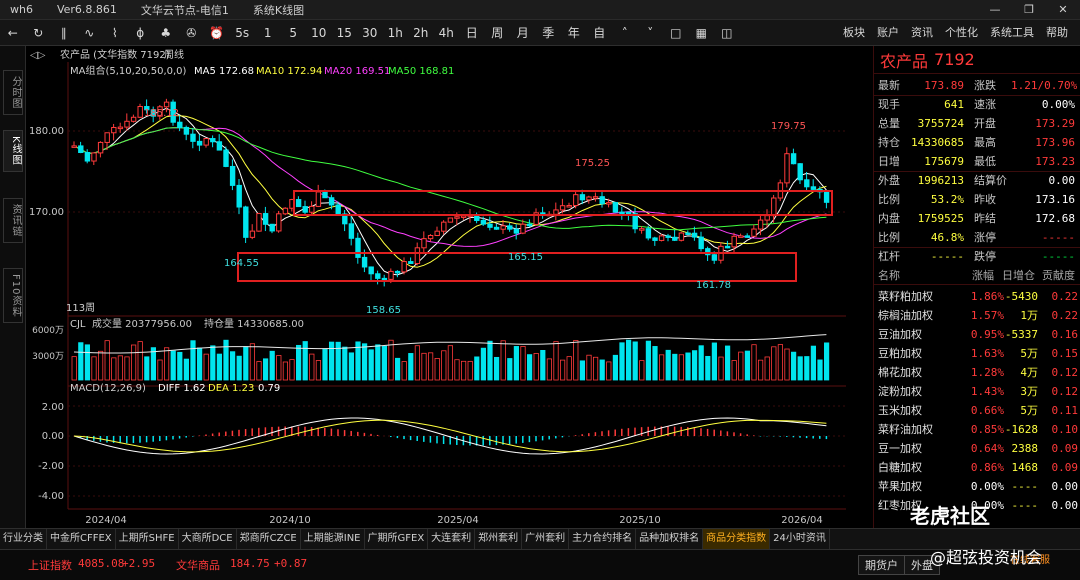  Describe the element at coordinates (115, 33) in the screenshot. I see `chart-icon: ⌇` at that location.